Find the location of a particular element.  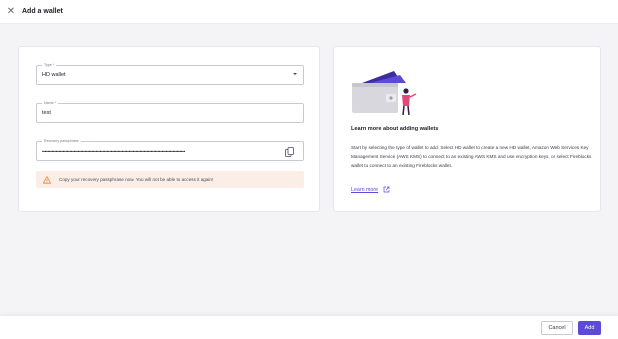

footer-bar: Cancel Add is located at coordinates (309, 327).